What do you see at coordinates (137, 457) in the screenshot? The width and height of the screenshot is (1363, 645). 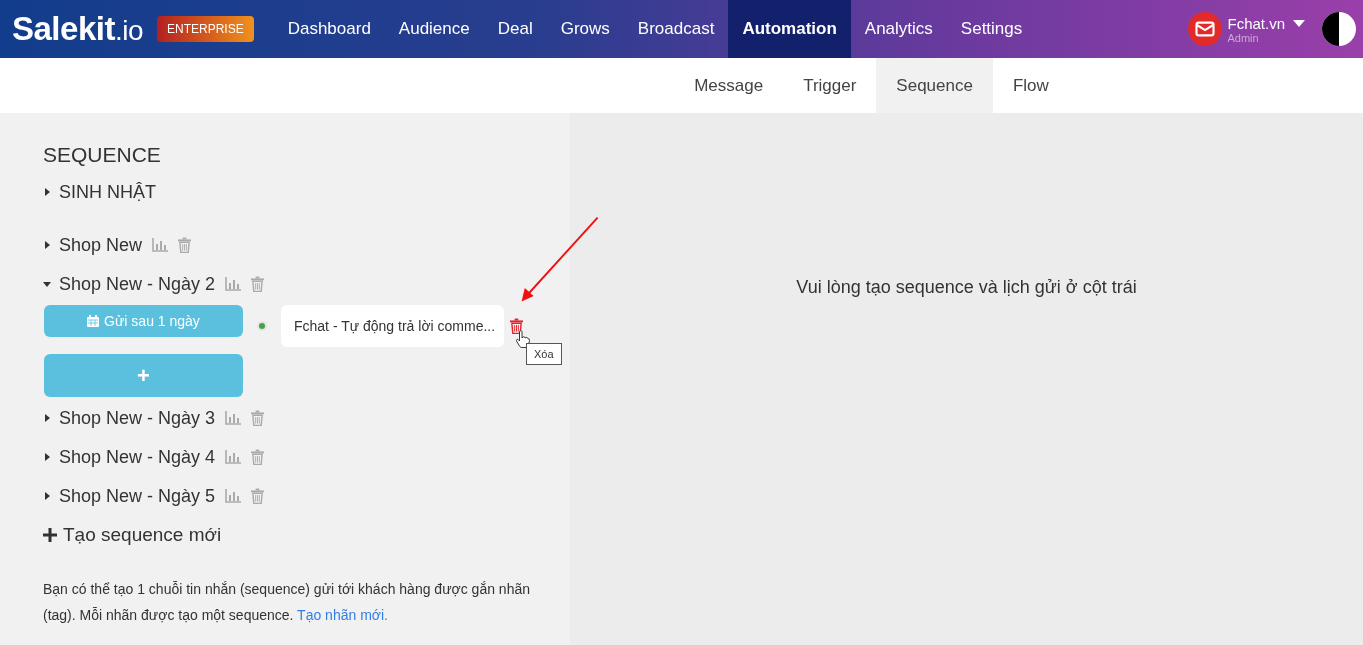 I see `sequence-name: Shop New - Ngày 4` at bounding box center [137, 457].